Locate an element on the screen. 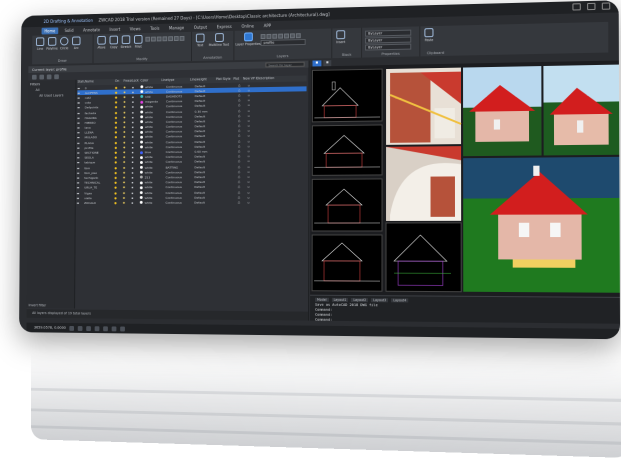 This screenshot has width=621, height=469. layer-combo: profile is located at coordinates (283, 42).